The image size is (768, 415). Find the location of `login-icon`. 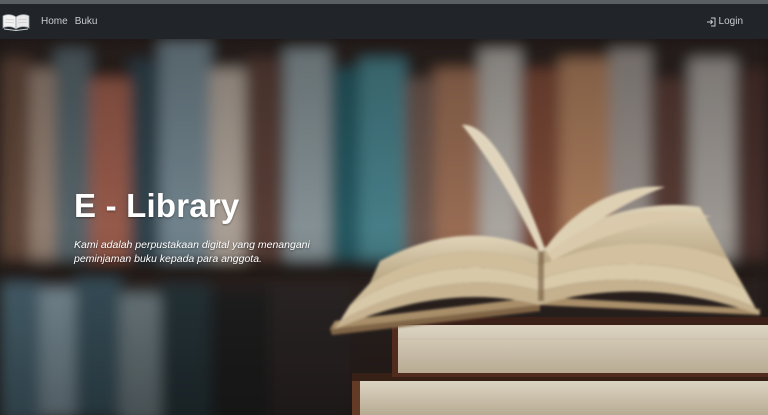

login-icon is located at coordinates (711, 22).